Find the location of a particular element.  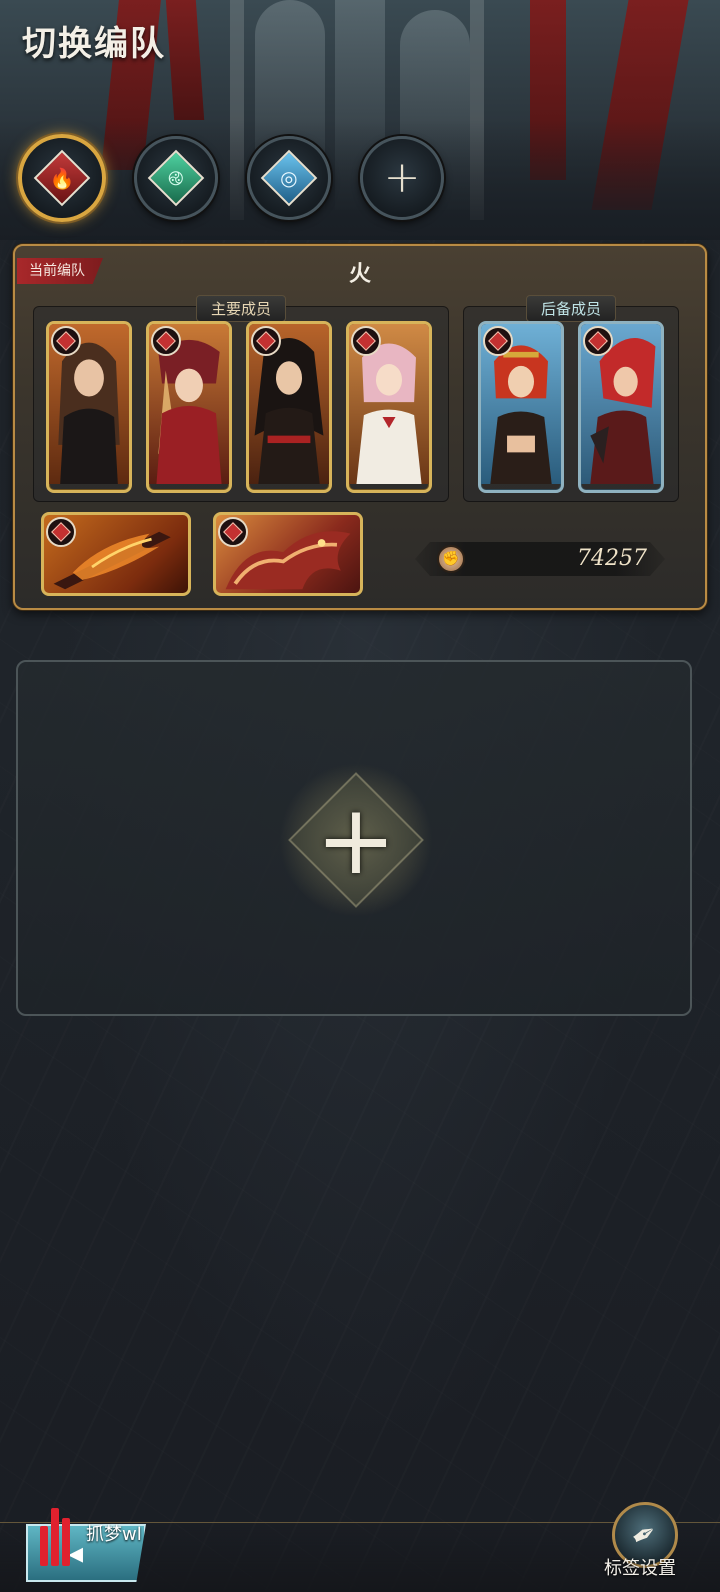

team-tab-water: ◎ is located at coordinates (289, 178).